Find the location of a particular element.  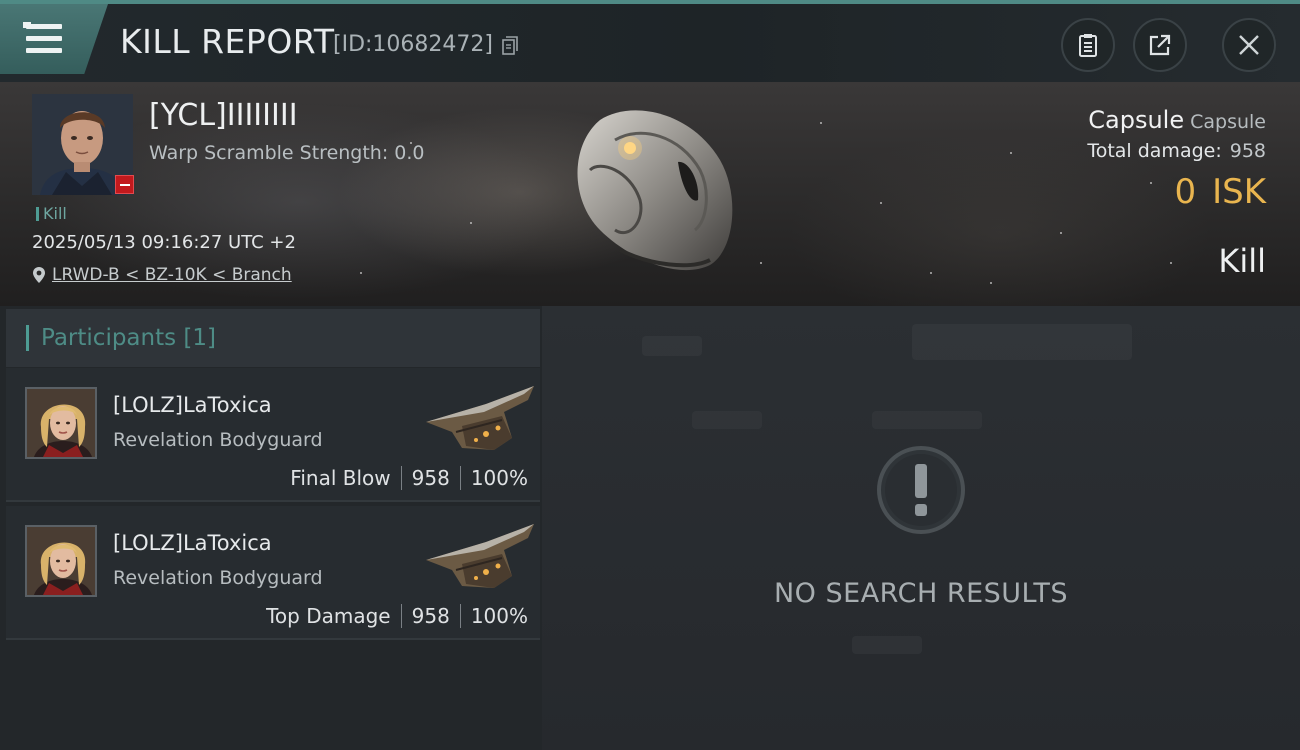

no-results-text: NO SEARCH RESULTS is located at coordinates (921, 593).